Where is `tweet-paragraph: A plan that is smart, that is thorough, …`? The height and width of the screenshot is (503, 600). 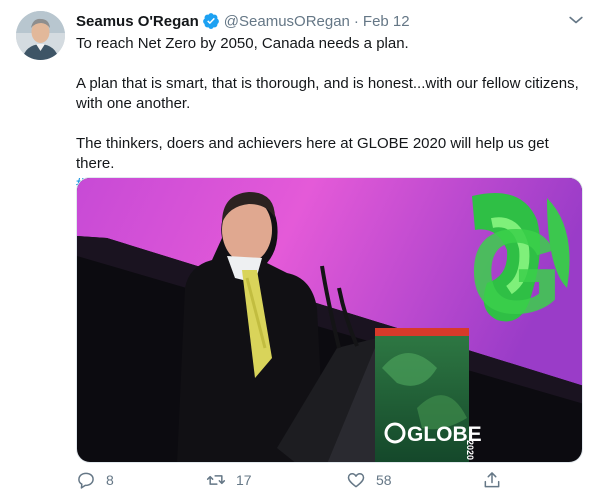
tweet-paragraph: A plan that is smart, that is thorough, … is located at coordinates (327, 93).